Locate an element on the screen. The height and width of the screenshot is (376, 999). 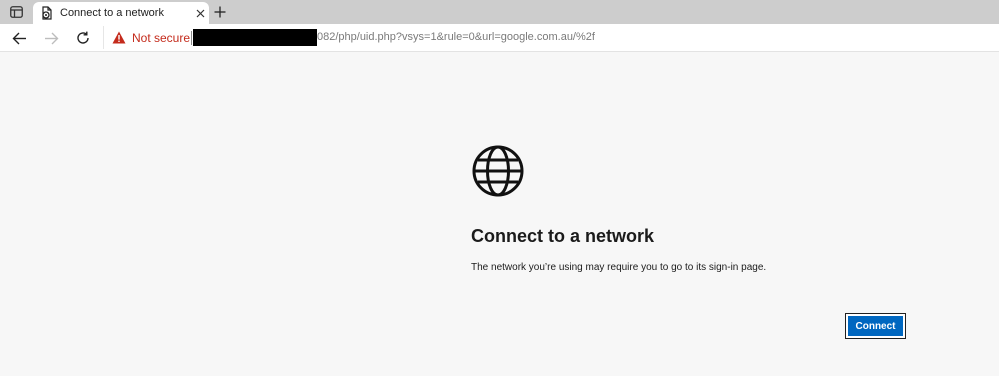
close-icon is located at coordinates (200, 13).